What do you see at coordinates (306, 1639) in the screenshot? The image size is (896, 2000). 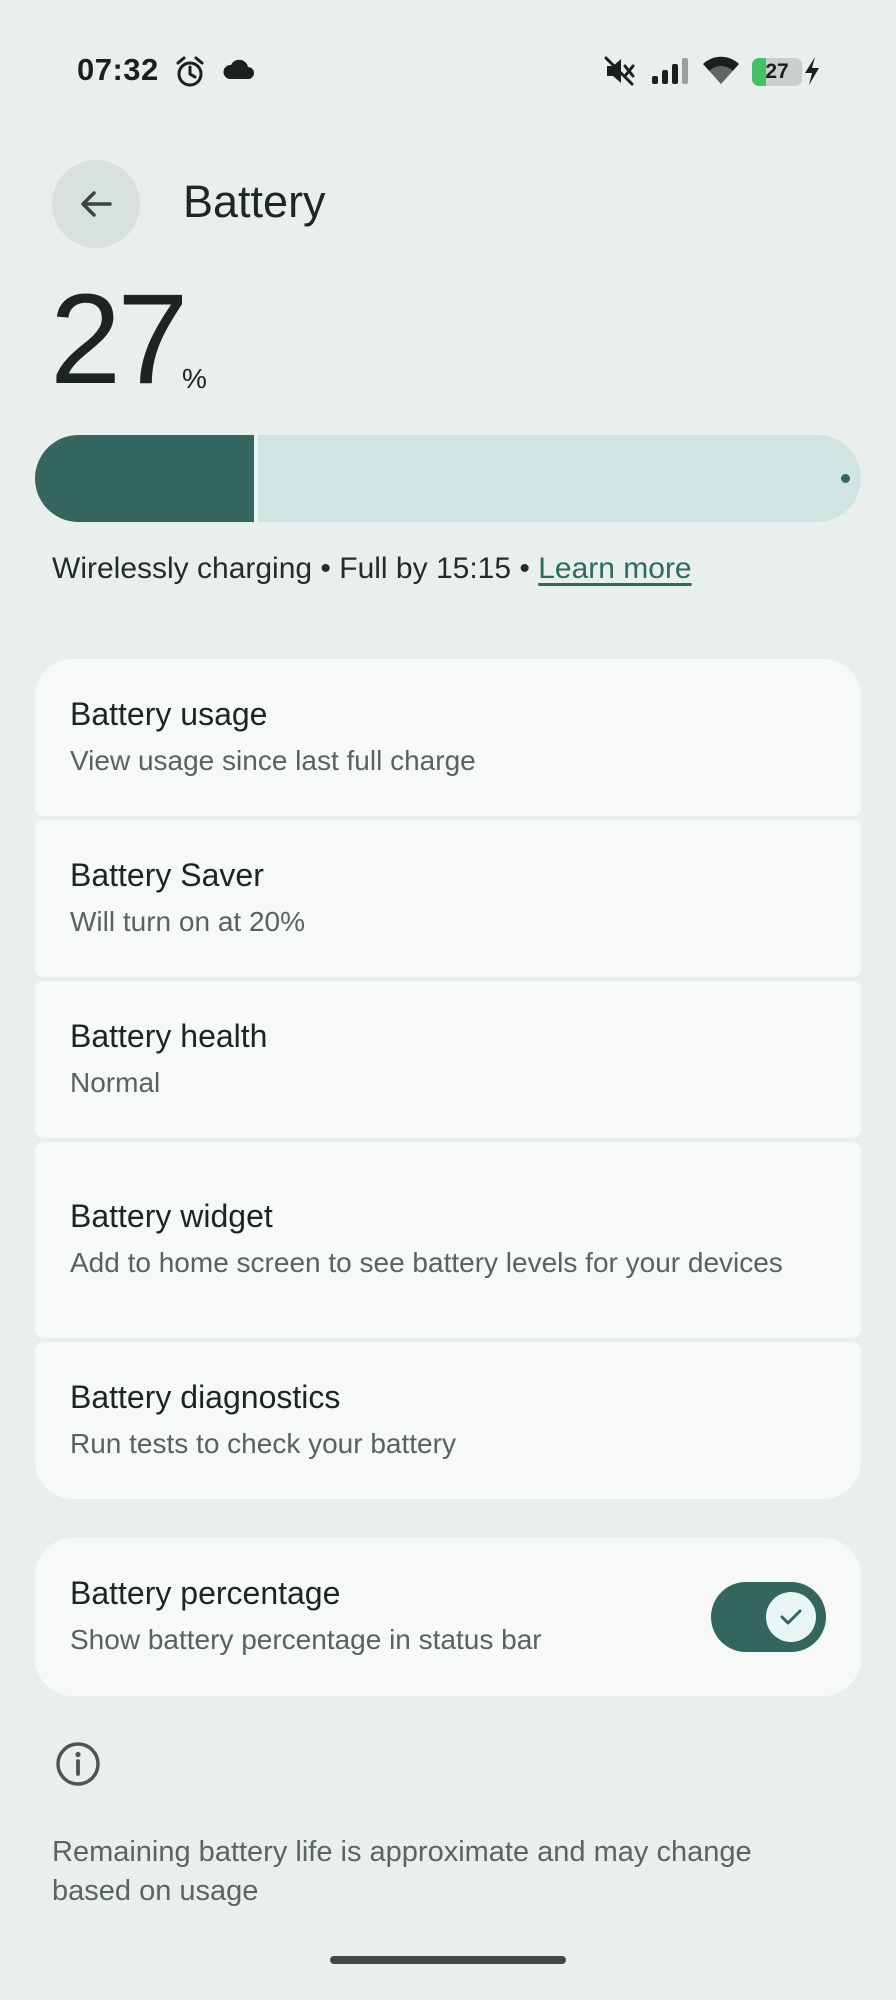 I see `item-subtitle: Show battery percentage in status bar` at bounding box center [306, 1639].